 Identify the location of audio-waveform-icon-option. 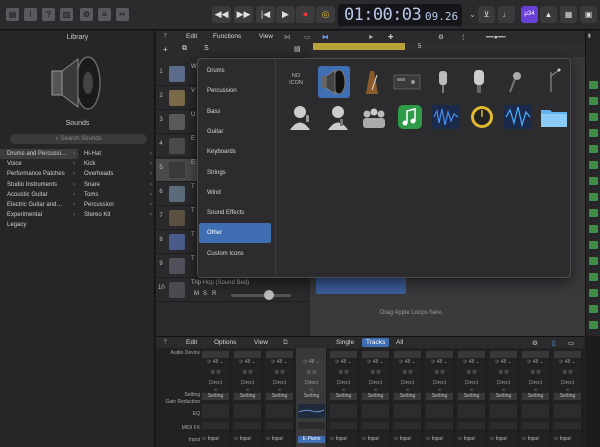
(518, 117).